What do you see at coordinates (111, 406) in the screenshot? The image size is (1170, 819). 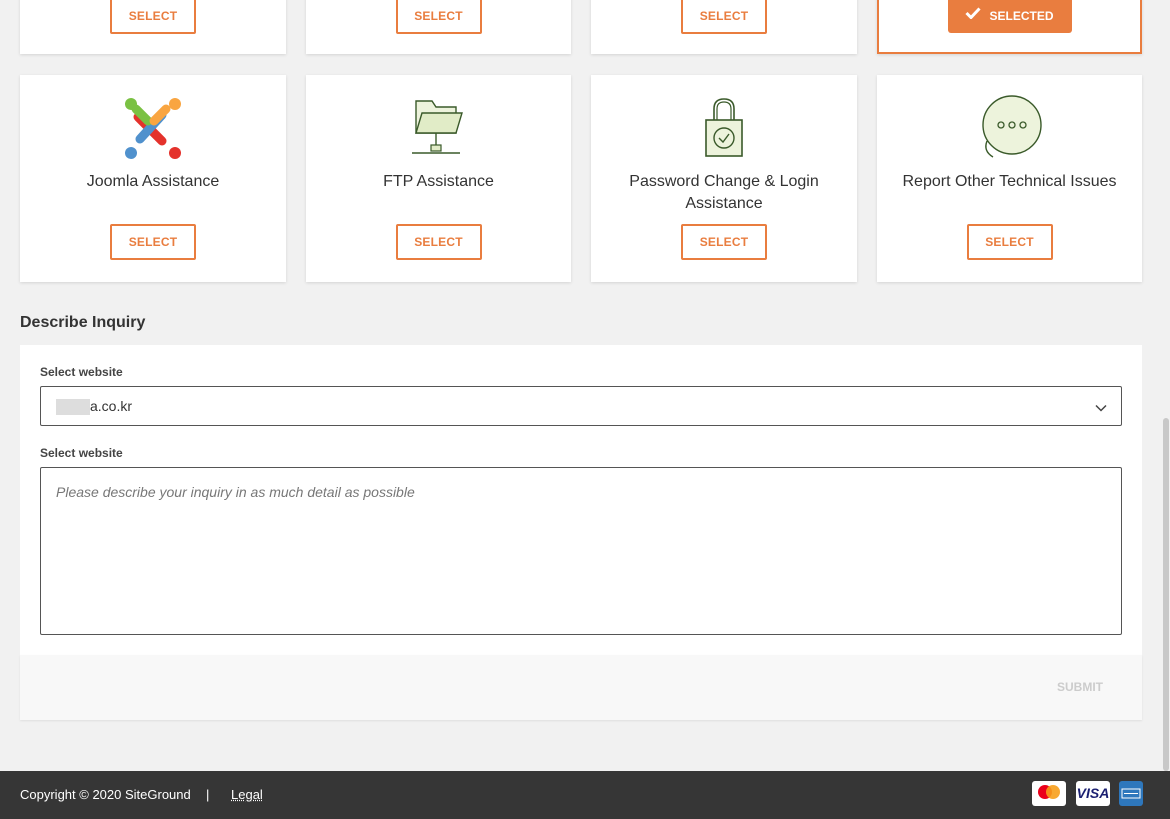 I see `website-value: a.co.kr` at bounding box center [111, 406].